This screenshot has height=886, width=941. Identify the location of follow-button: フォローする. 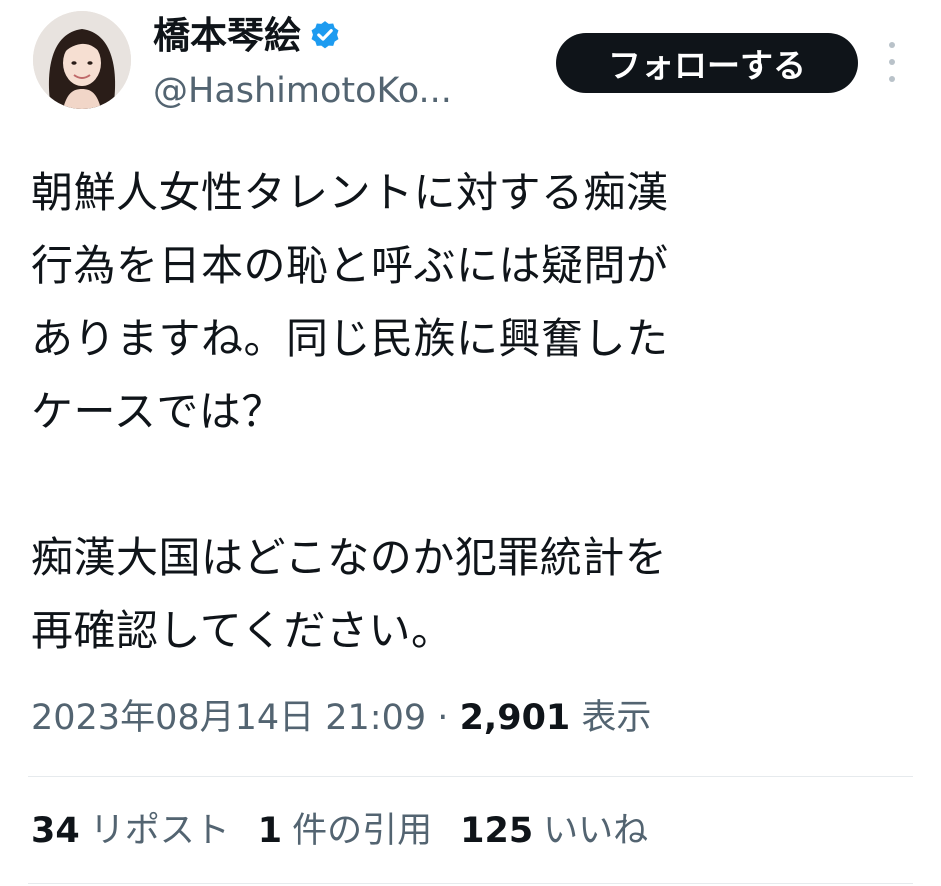
(707, 63).